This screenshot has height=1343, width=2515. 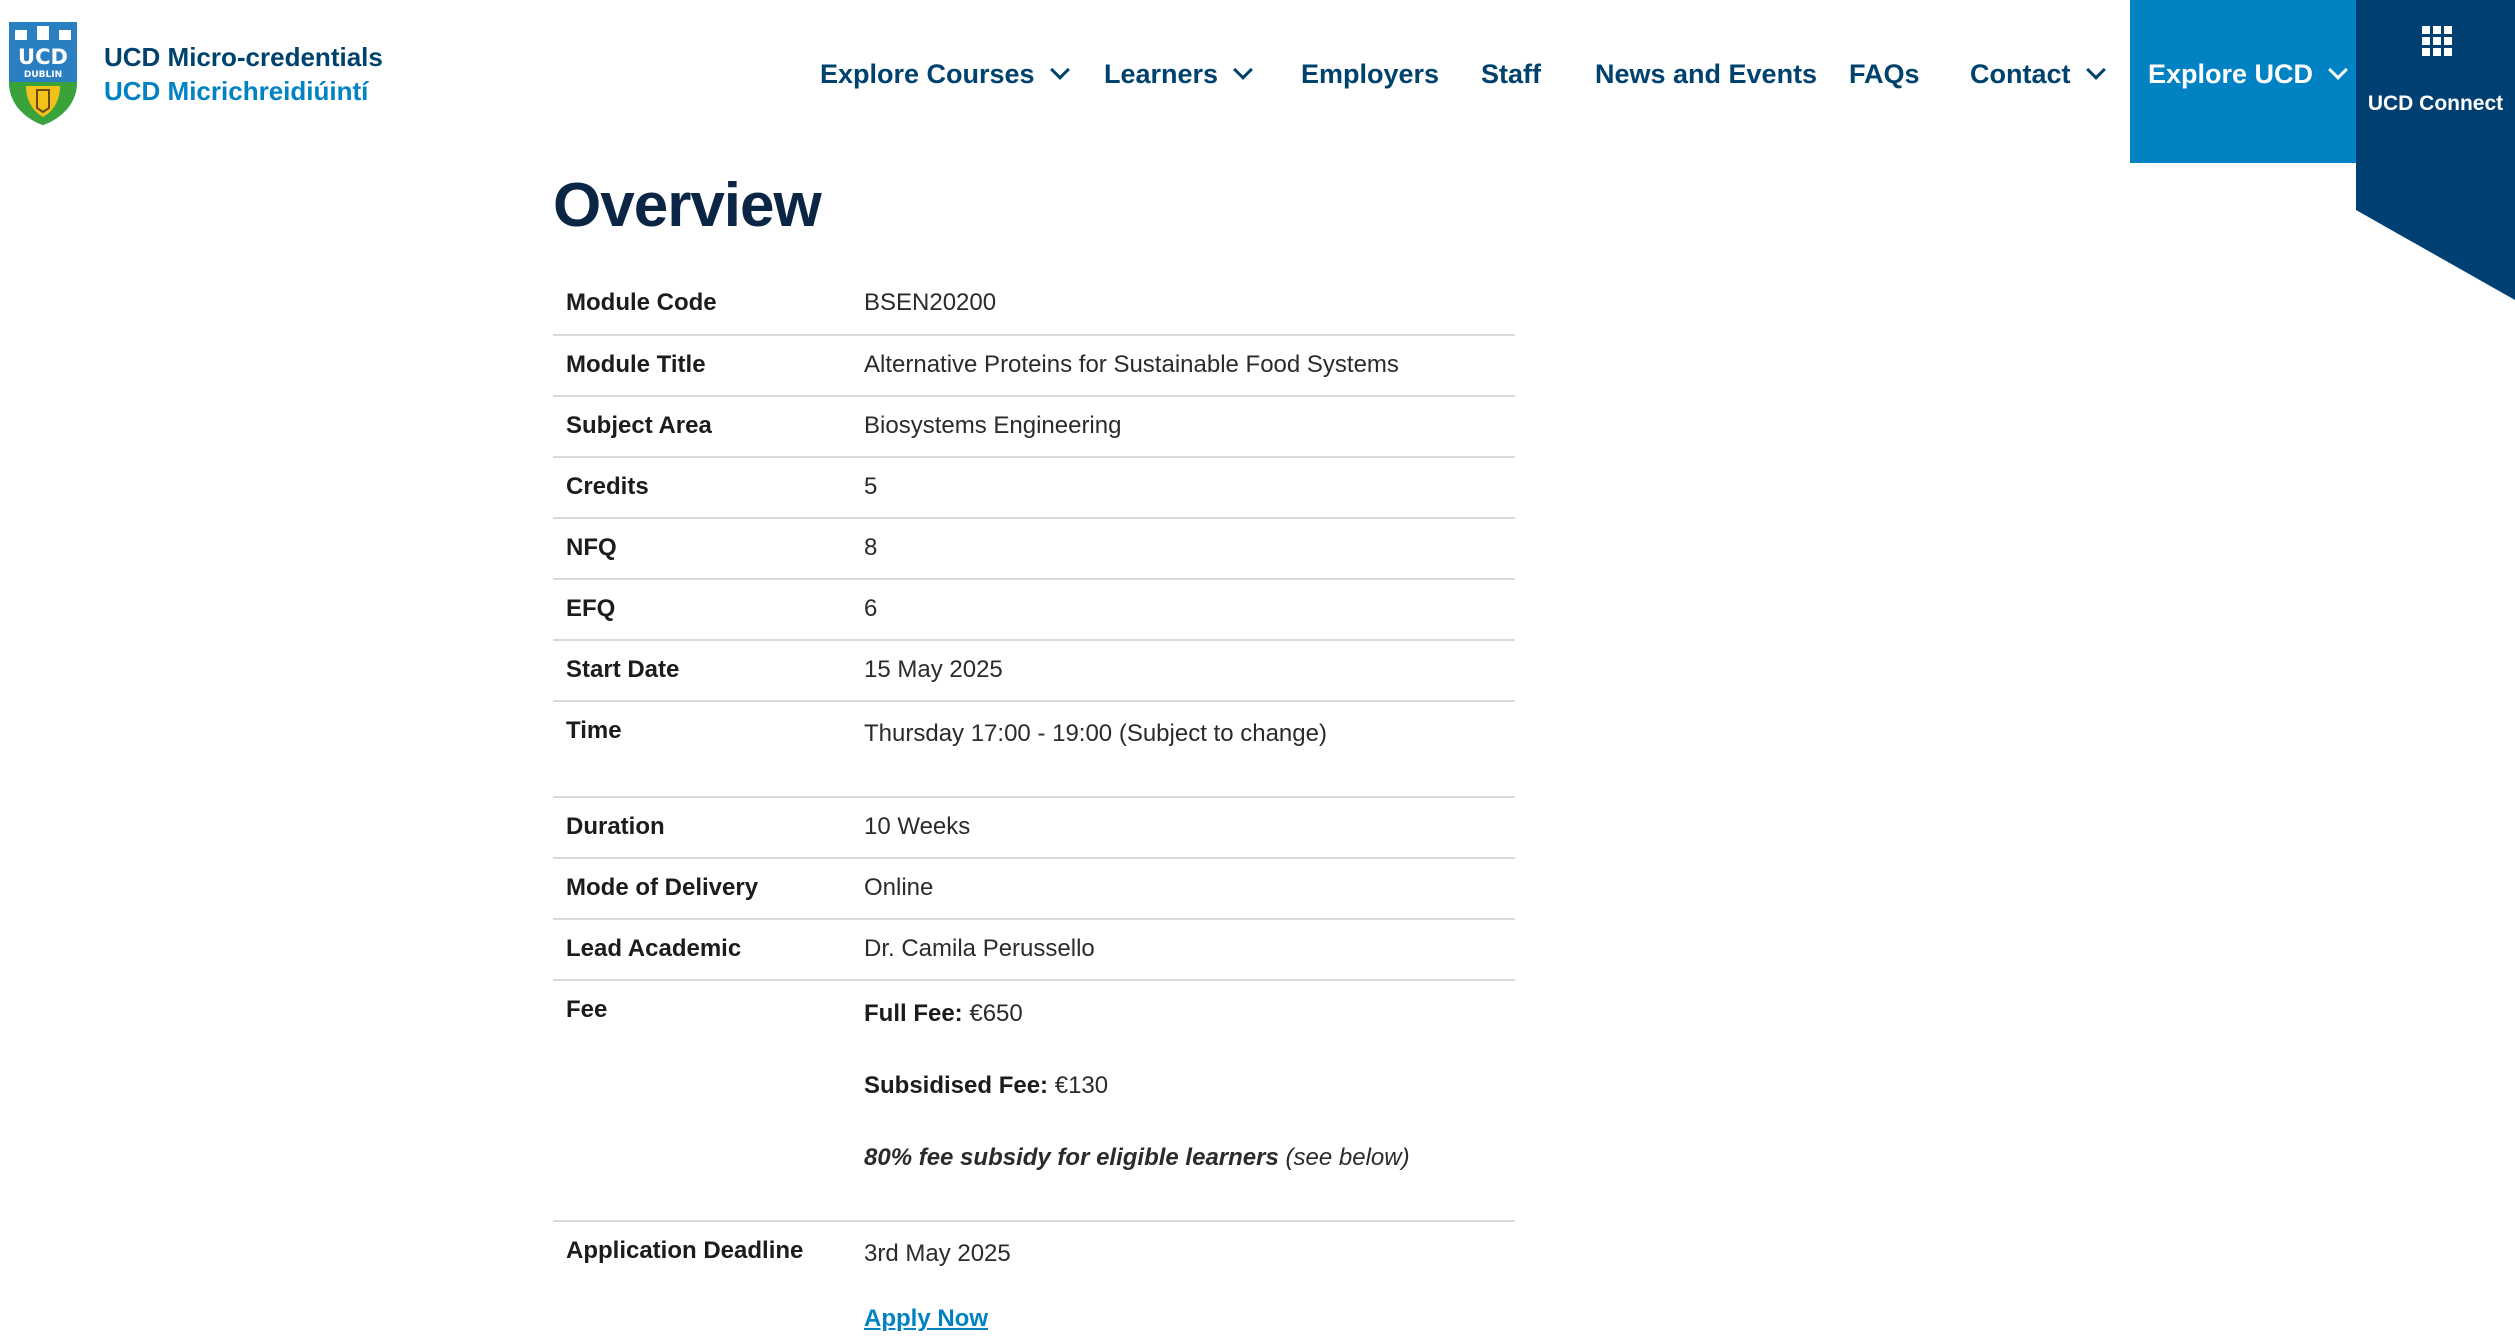 What do you see at coordinates (1161, 73) in the screenshot?
I see `nav-learners-label: Learners` at bounding box center [1161, 73].